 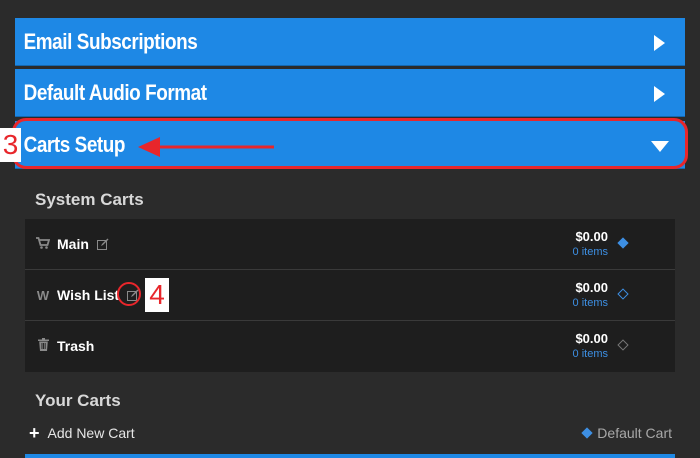 I want to click on accordion-title: Carts Setup, so click(x=74, y=144).